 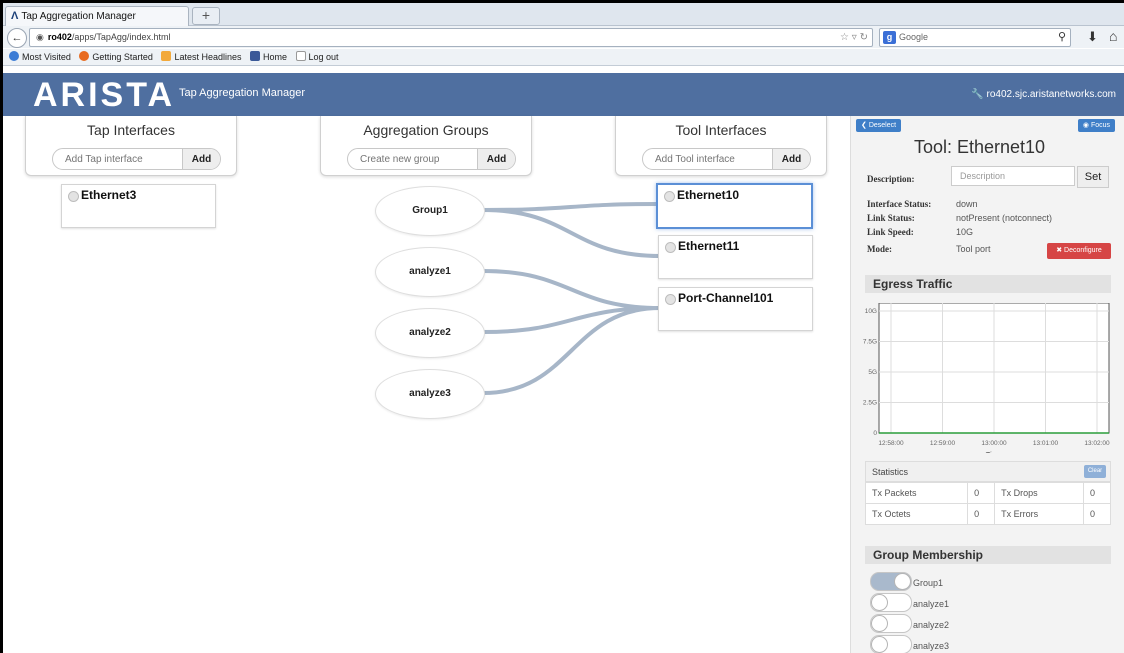 What do you see at coordinates (1062, 37) in the screenshot?
I see `search-icon: ⚲` at bounding box center [1062, 37].